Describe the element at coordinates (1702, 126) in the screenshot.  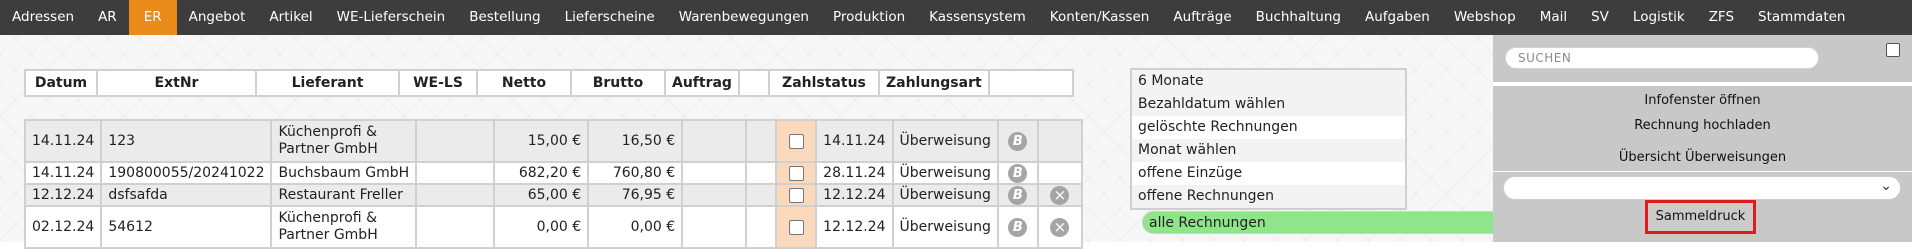
I see `upload-invoice-button: Rechnung hochladen` at that location.